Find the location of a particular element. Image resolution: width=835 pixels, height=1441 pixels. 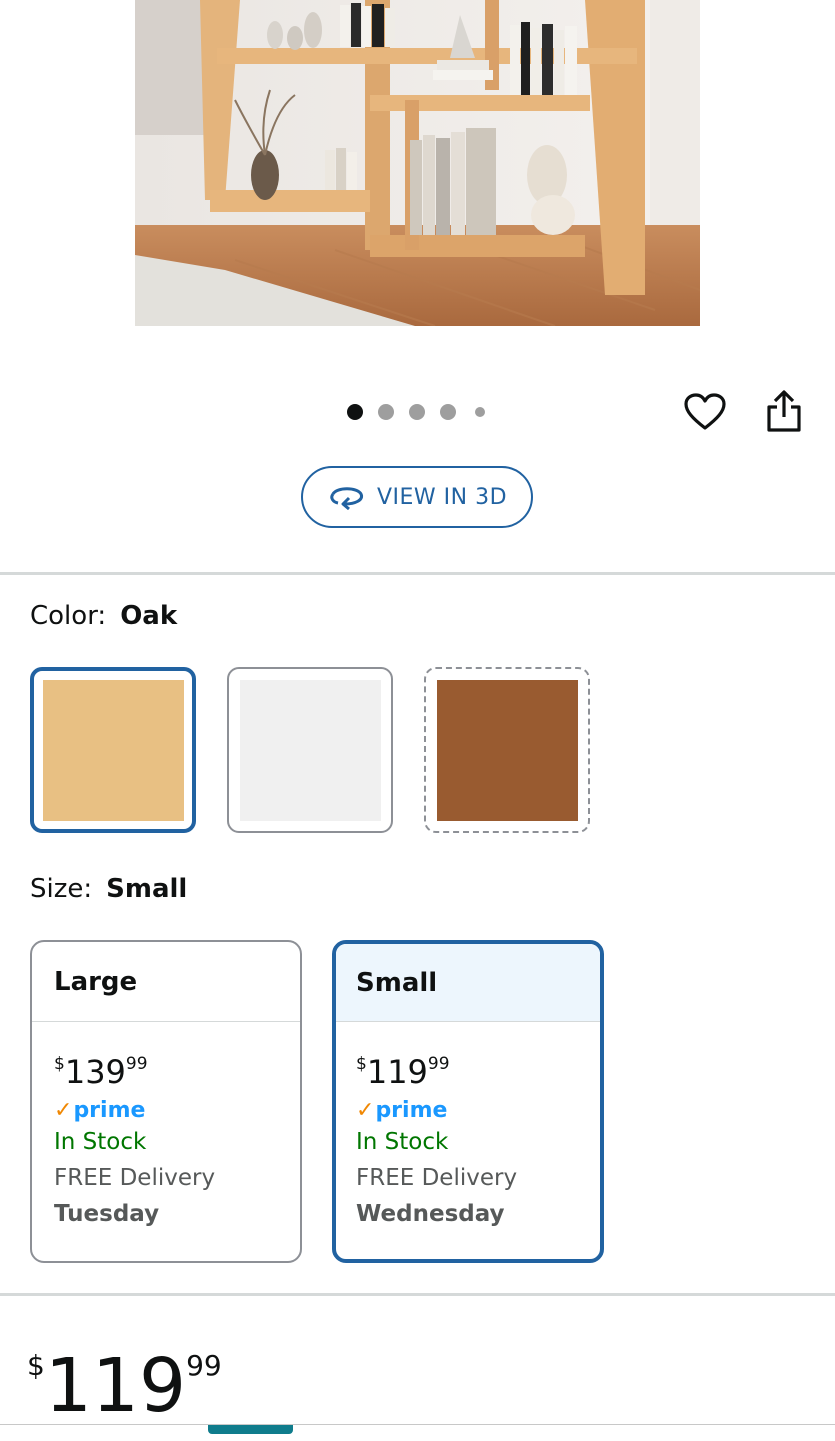

wishlist-button is located at coordinates (705, 412).